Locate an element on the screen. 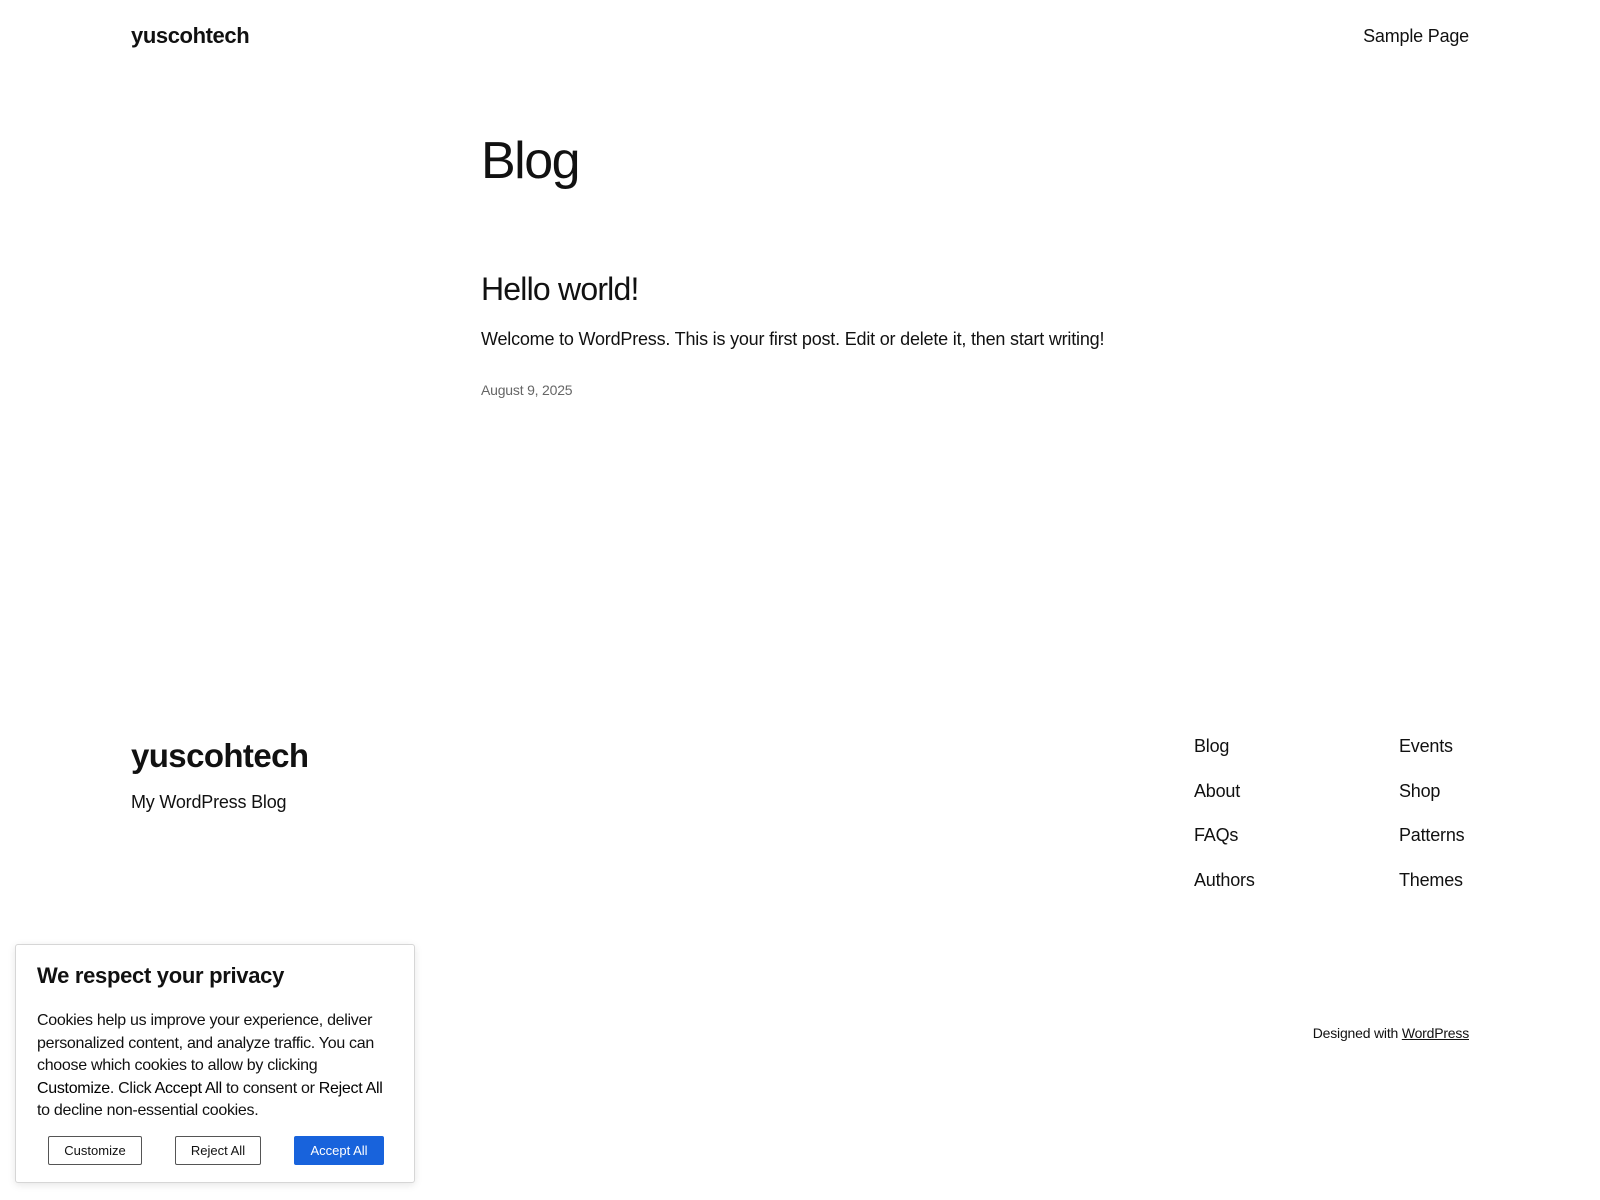  cookie-reject-all-button: Reject All is located at coordinates (218, 1150).